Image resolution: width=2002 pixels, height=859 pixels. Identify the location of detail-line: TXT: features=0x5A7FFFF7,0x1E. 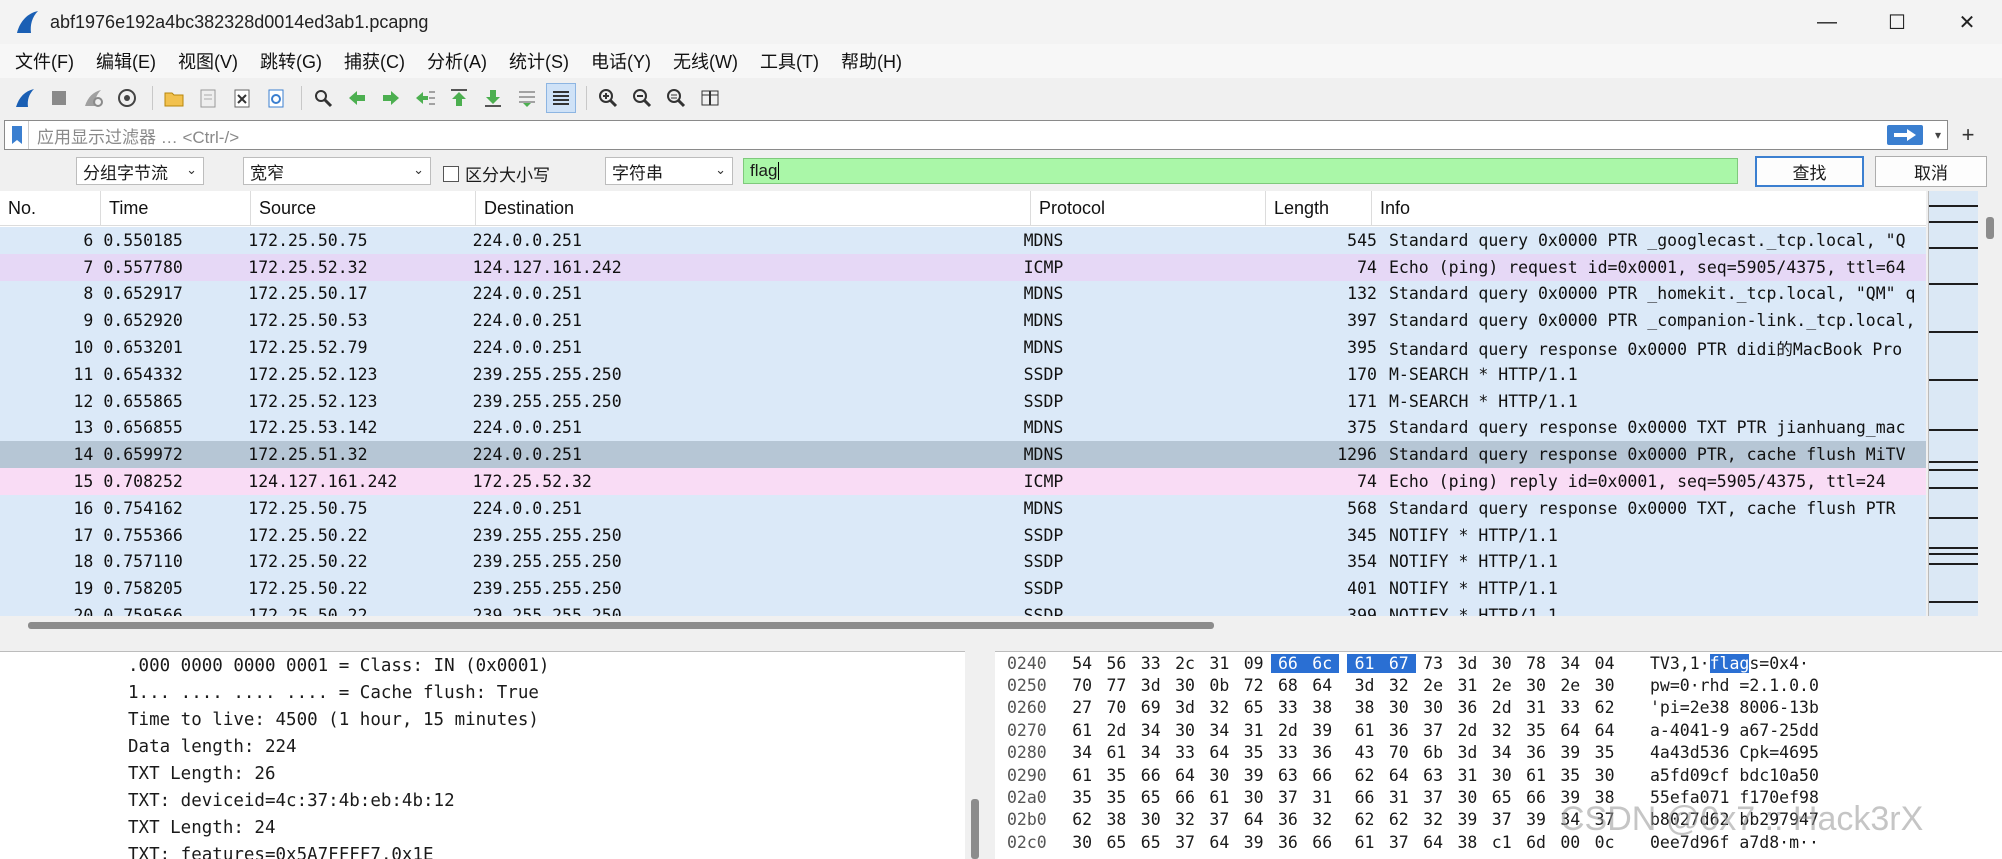
(492, 850).